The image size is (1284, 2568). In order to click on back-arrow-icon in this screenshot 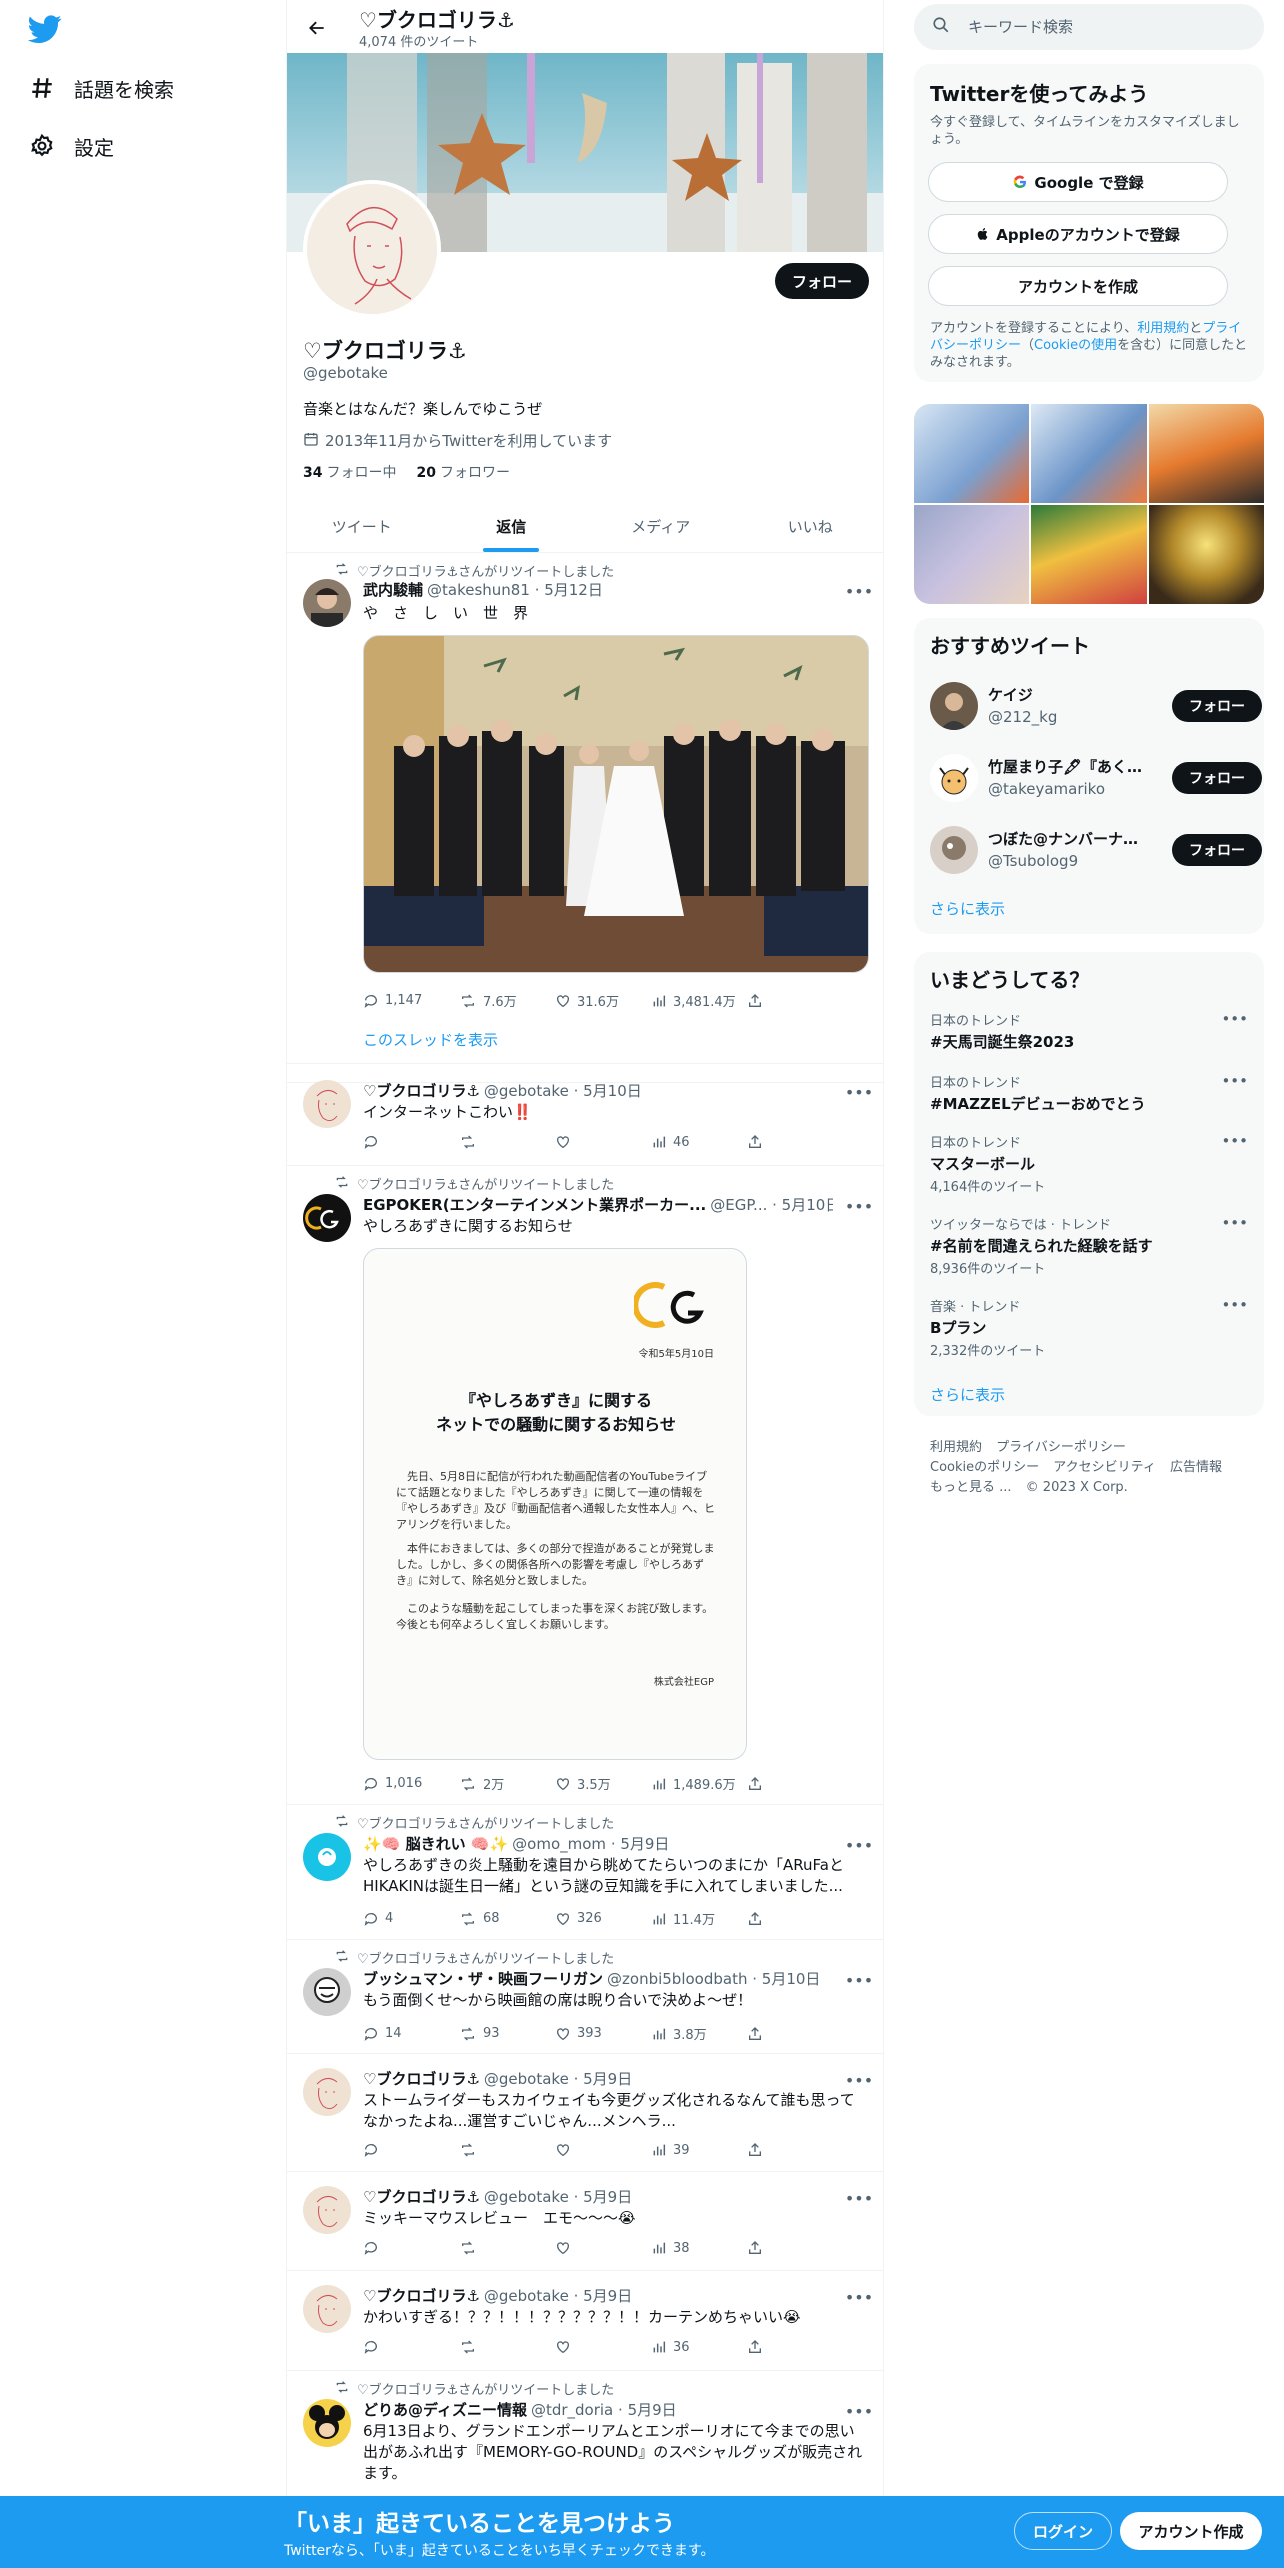, I will do `click(317, 28)`.